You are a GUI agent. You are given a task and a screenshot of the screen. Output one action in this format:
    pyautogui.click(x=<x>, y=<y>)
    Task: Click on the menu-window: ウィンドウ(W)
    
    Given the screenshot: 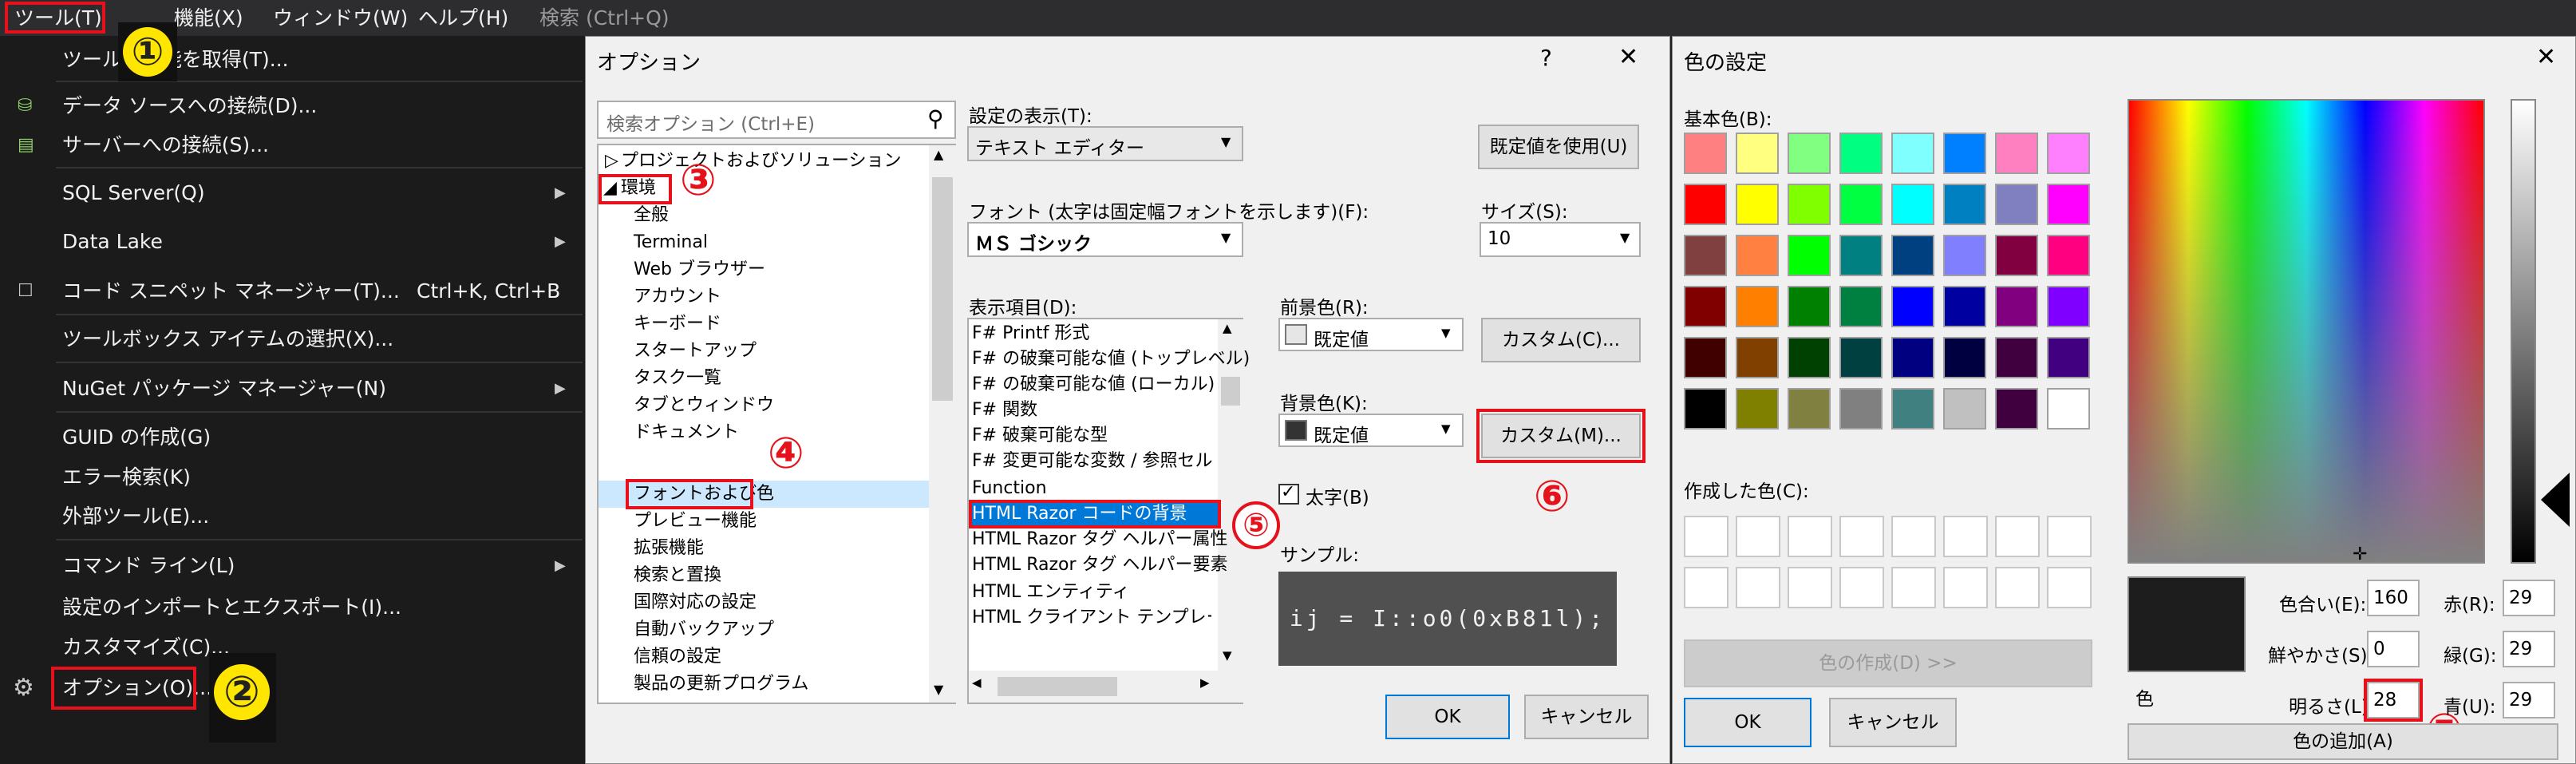 What is the action you would take?
    pyautogui.click(x=340, y=18)
    